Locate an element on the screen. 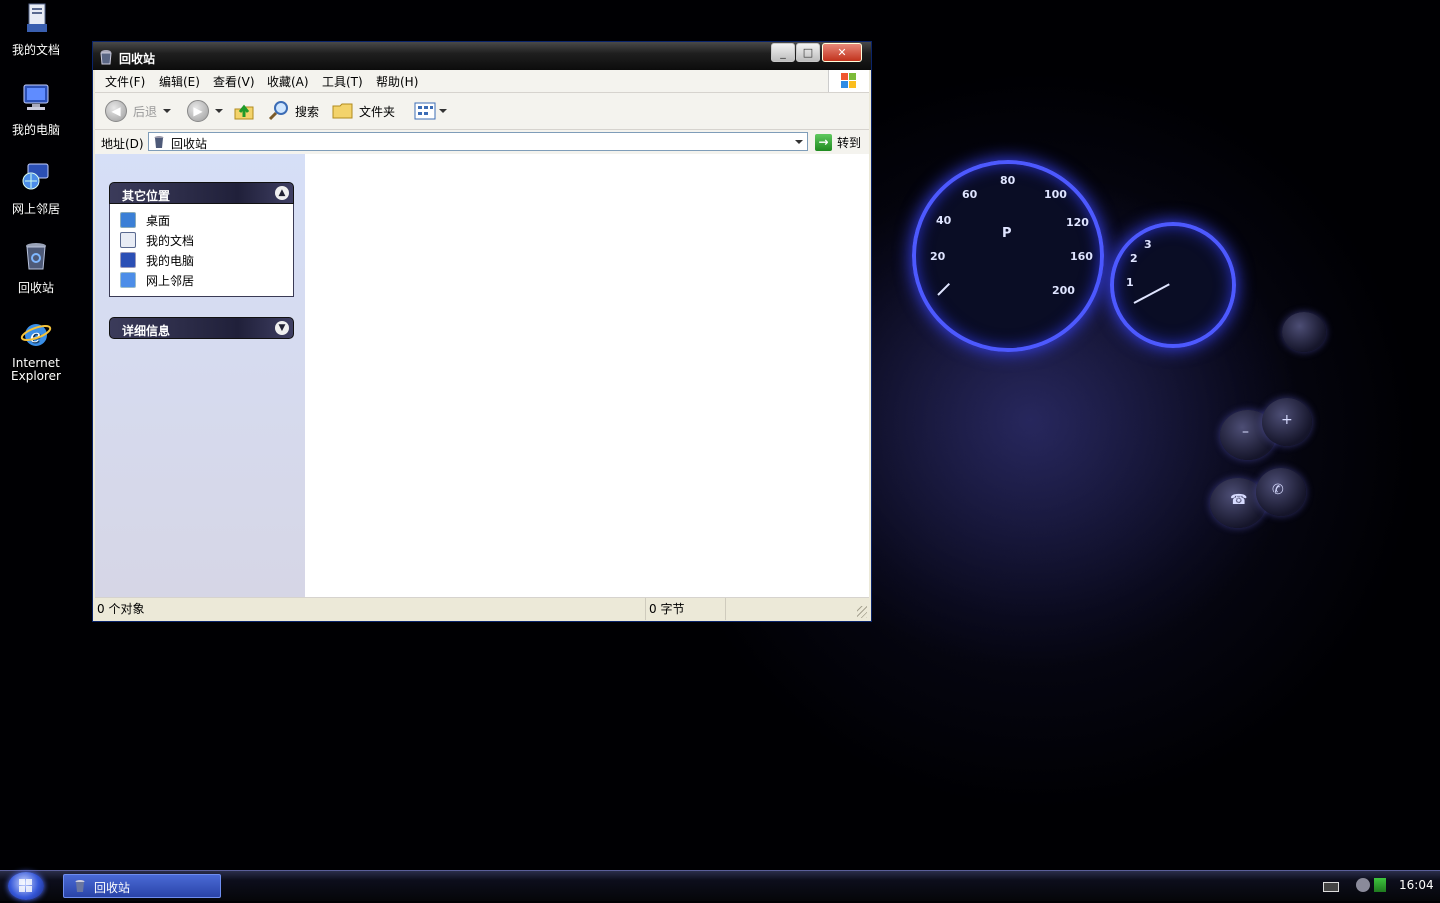 This screenshot has height=903, width=1440. volume-tray-icon is located at coordinates (1380, 885).